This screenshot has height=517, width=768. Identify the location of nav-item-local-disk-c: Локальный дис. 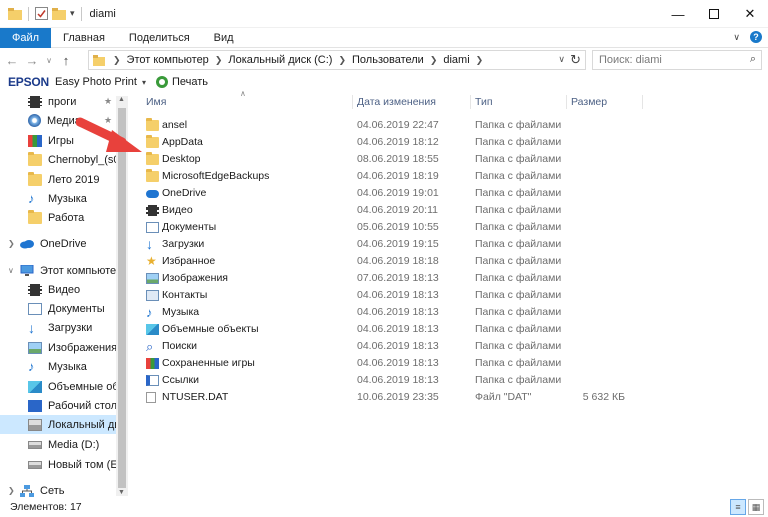
(63, 424).